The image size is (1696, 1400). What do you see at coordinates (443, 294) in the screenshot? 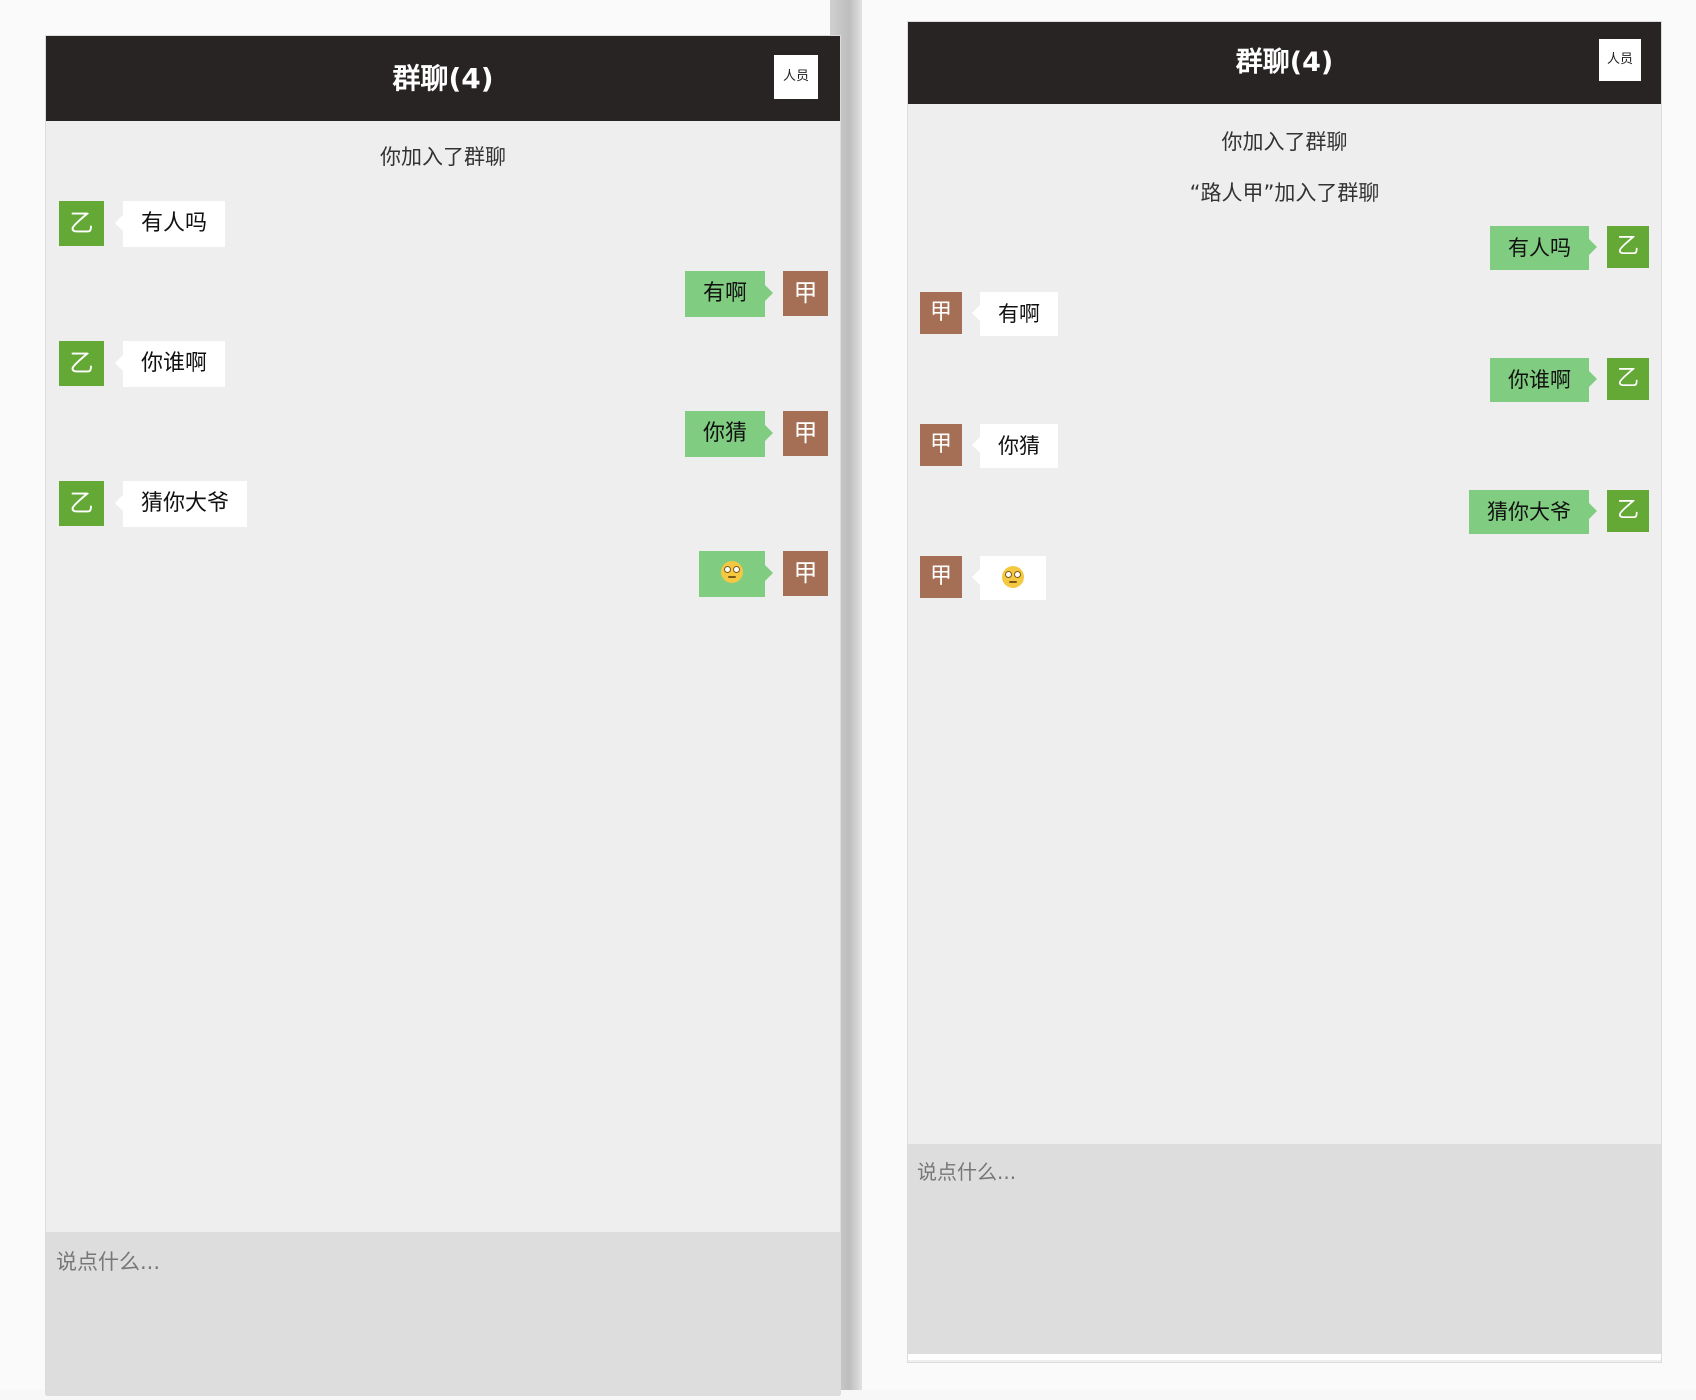
I see `message-row: 有啊 甲` at bounding box center [443, 294].